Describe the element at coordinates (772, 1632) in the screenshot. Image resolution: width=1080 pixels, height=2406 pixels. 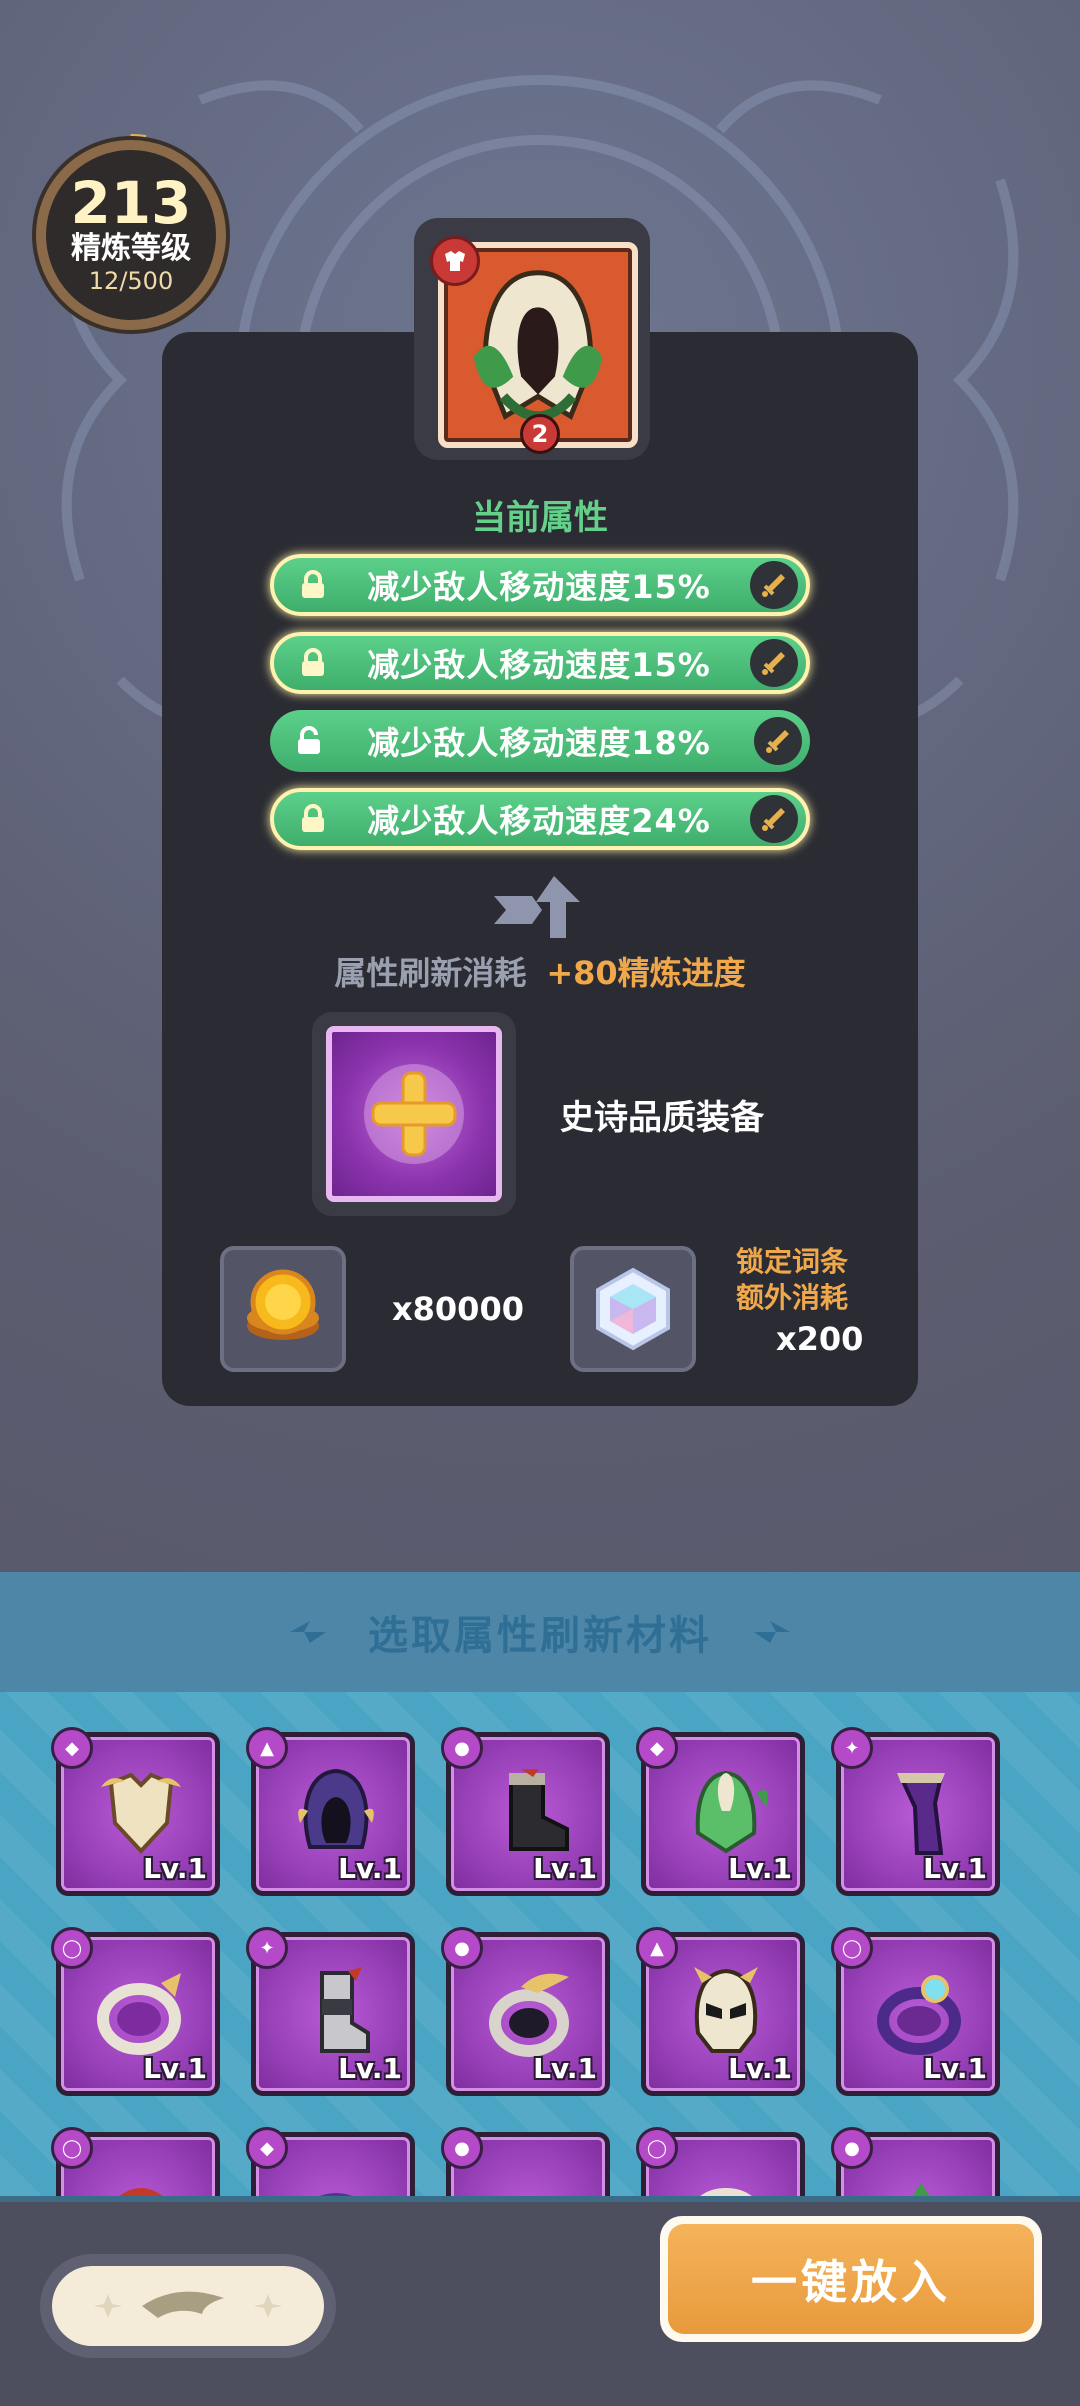
I see `wing-right-icon` at that location.